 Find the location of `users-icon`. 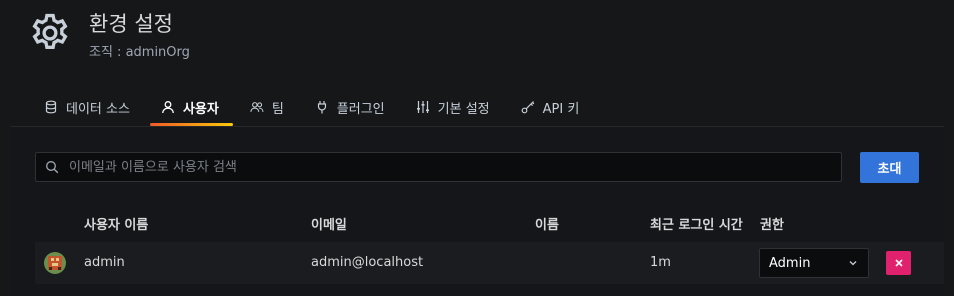

users-icon is located at coordinates (257, 107).